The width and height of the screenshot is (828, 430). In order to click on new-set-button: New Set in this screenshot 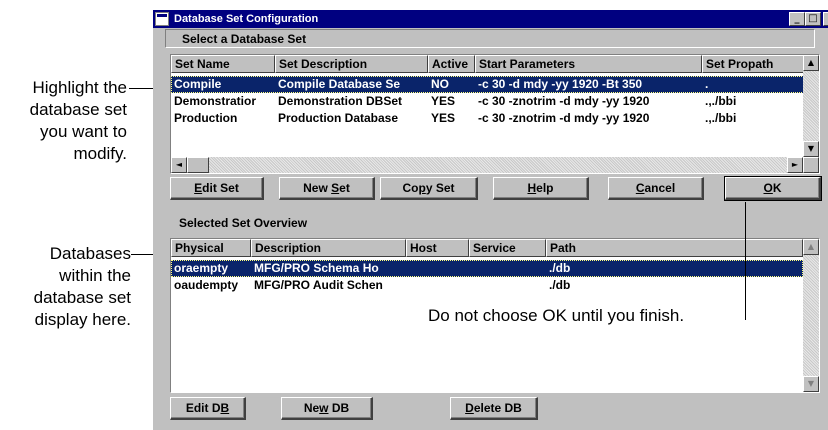, I will do `click(327, 188)`.